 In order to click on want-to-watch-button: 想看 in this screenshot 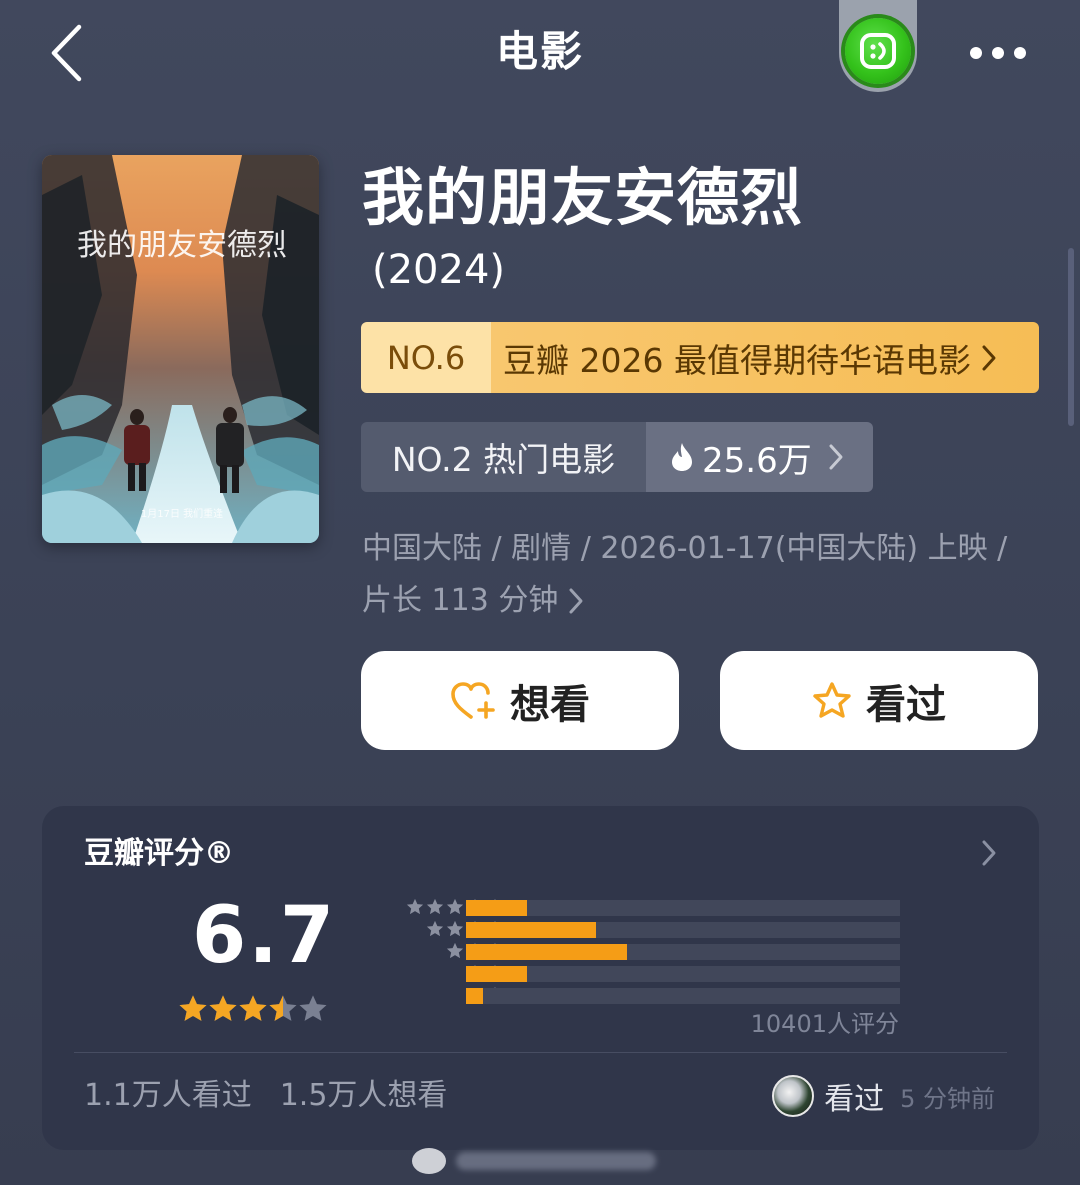, I will do `click(520, 700)`.